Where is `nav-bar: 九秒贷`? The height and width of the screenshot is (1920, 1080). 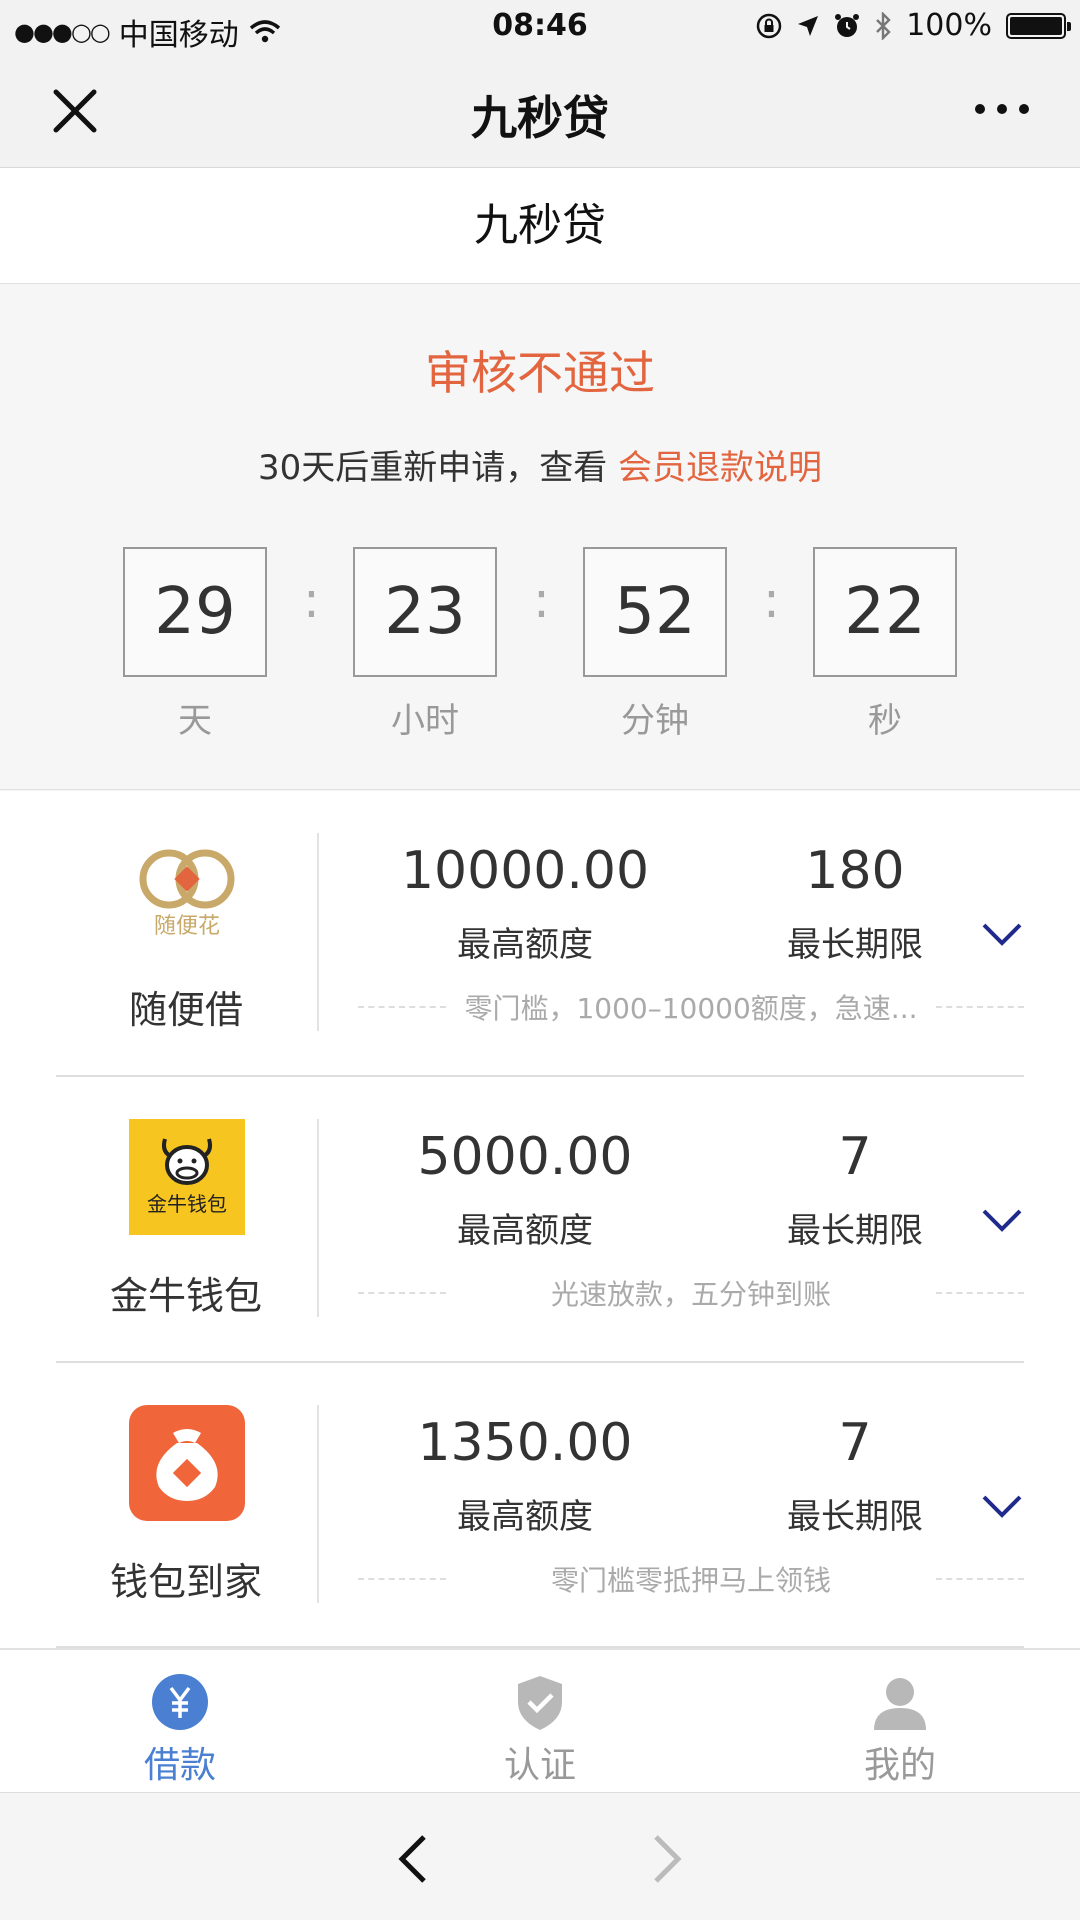 nav-bar: 九秒贷 is located at coordinates (540, 110).